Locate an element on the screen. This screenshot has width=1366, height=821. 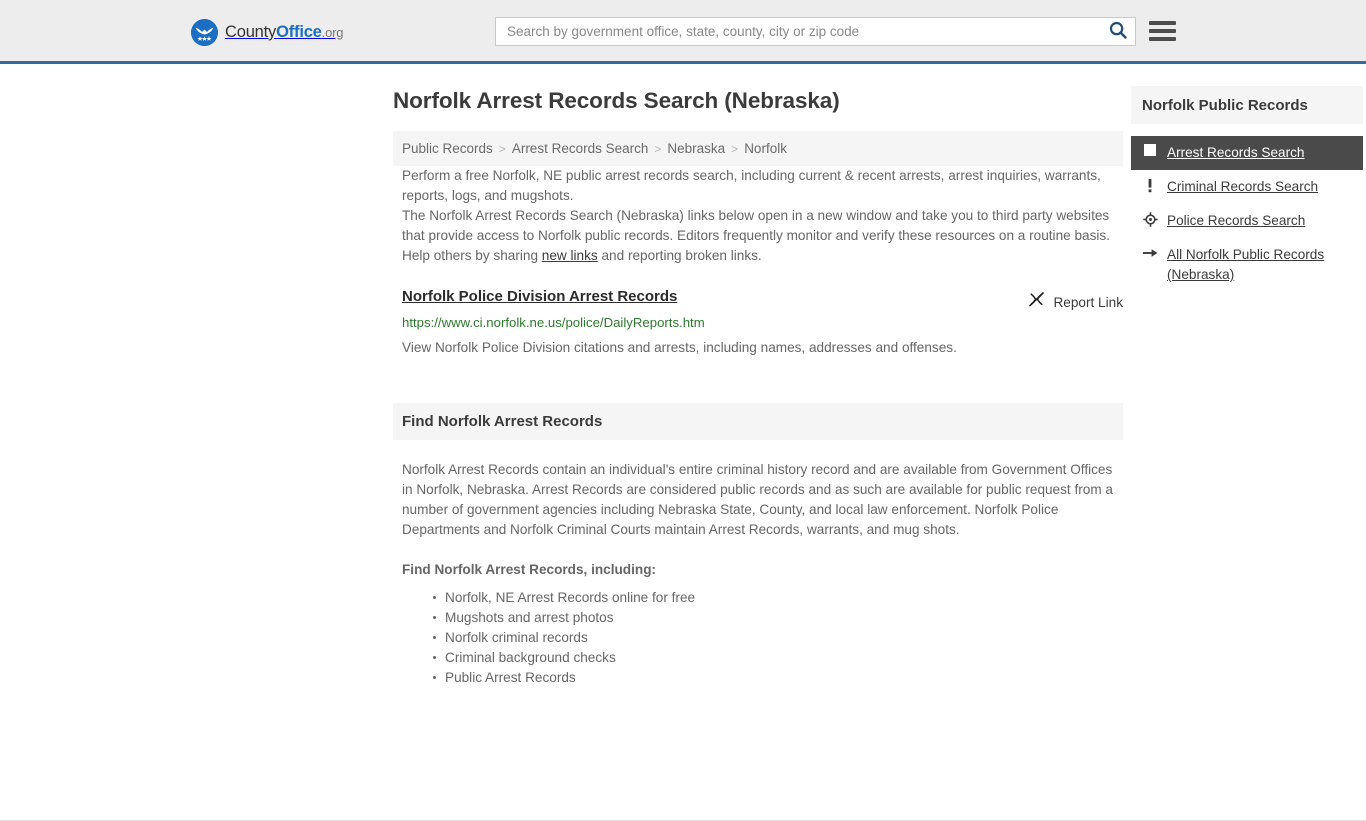
brand-bold: Office is located at coordinates (299, 32).